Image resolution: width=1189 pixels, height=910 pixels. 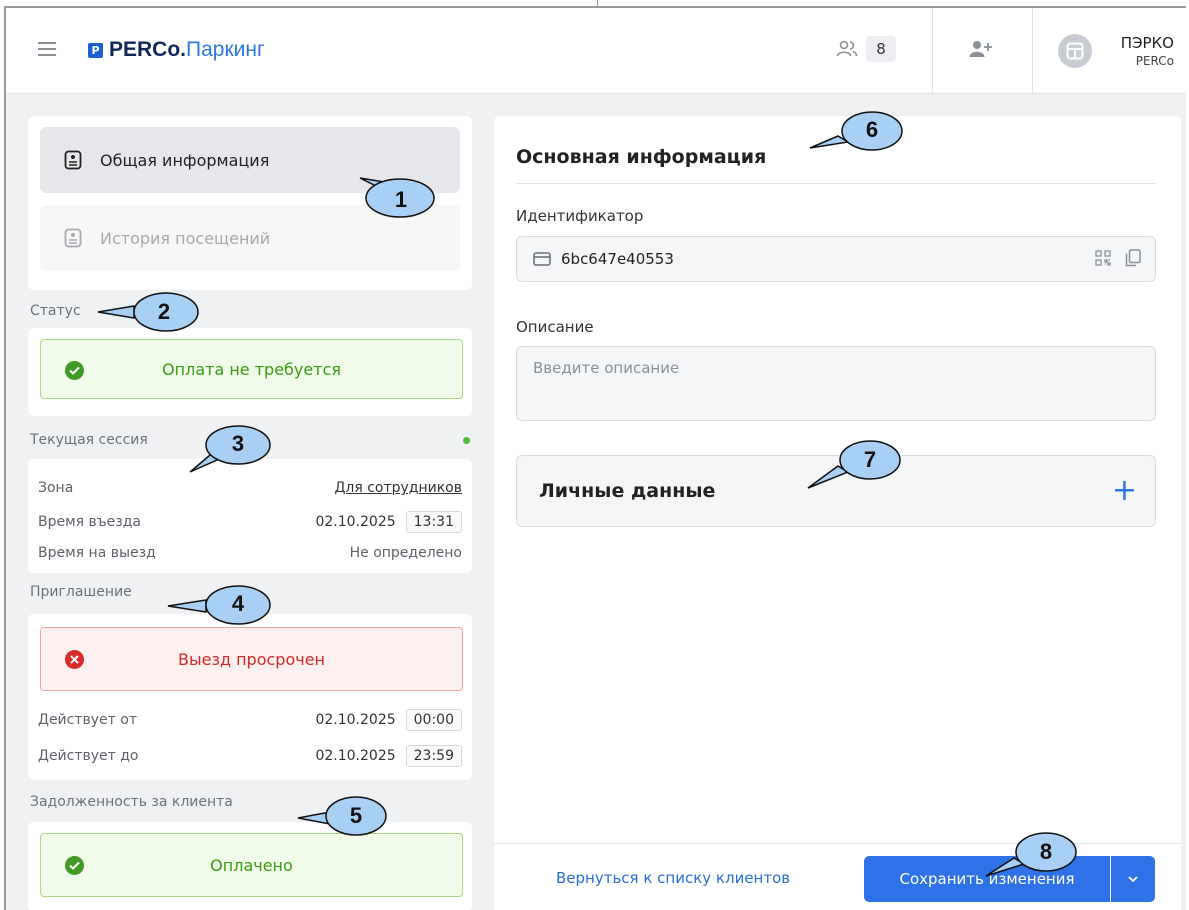 I want to click on users-count-badge: 8, so click(x=881, y=49).